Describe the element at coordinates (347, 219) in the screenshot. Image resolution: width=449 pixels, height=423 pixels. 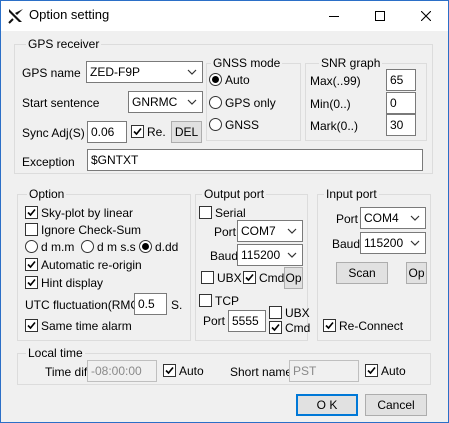
I see `input-port-label: Port` at that location.